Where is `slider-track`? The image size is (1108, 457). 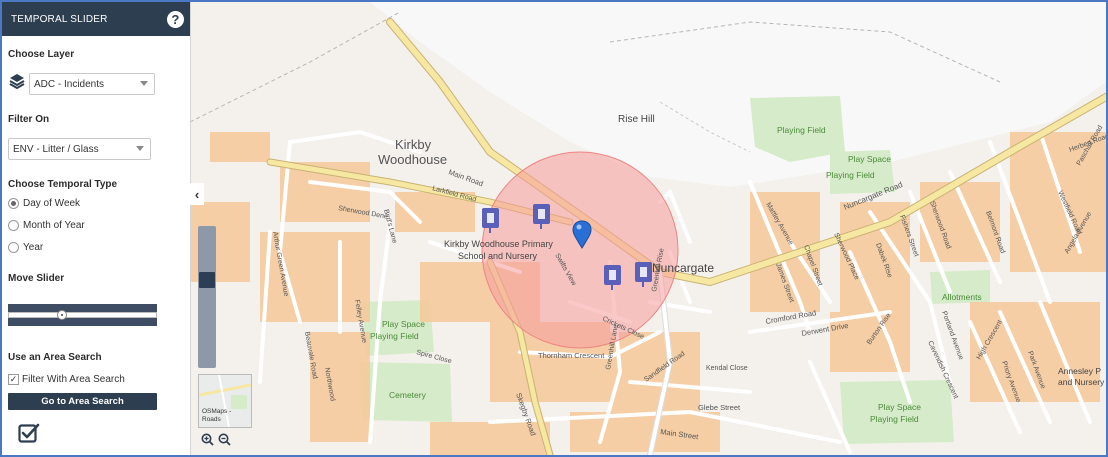 slider-track is located at coordinates (82, 315).